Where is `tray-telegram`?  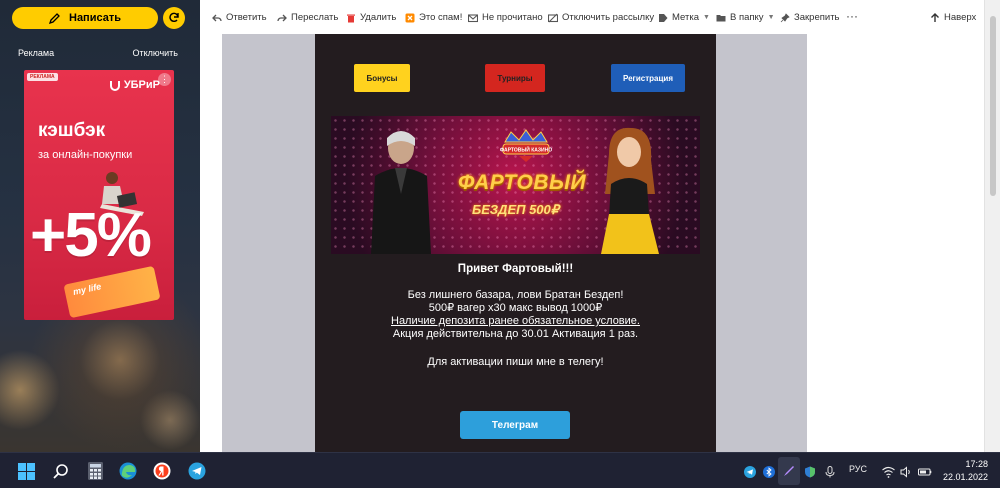 tray-telegram is located at coordinates (750, 472).